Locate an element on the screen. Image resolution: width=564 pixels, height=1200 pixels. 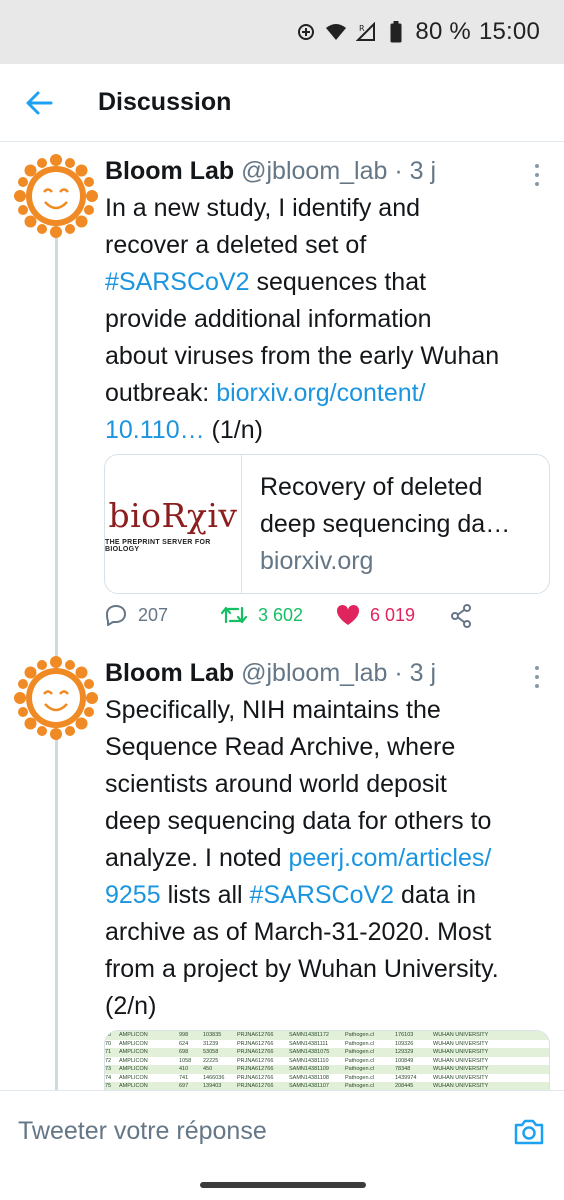
tweet-text-segment: data in is located at coordinates (435, 895).